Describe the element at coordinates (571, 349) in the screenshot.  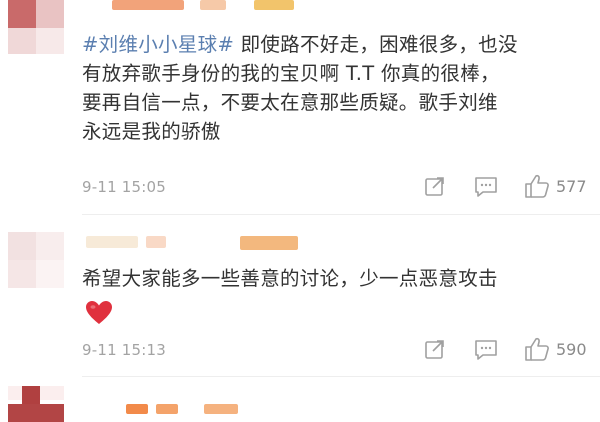
I see `like-count: 590` at that location.